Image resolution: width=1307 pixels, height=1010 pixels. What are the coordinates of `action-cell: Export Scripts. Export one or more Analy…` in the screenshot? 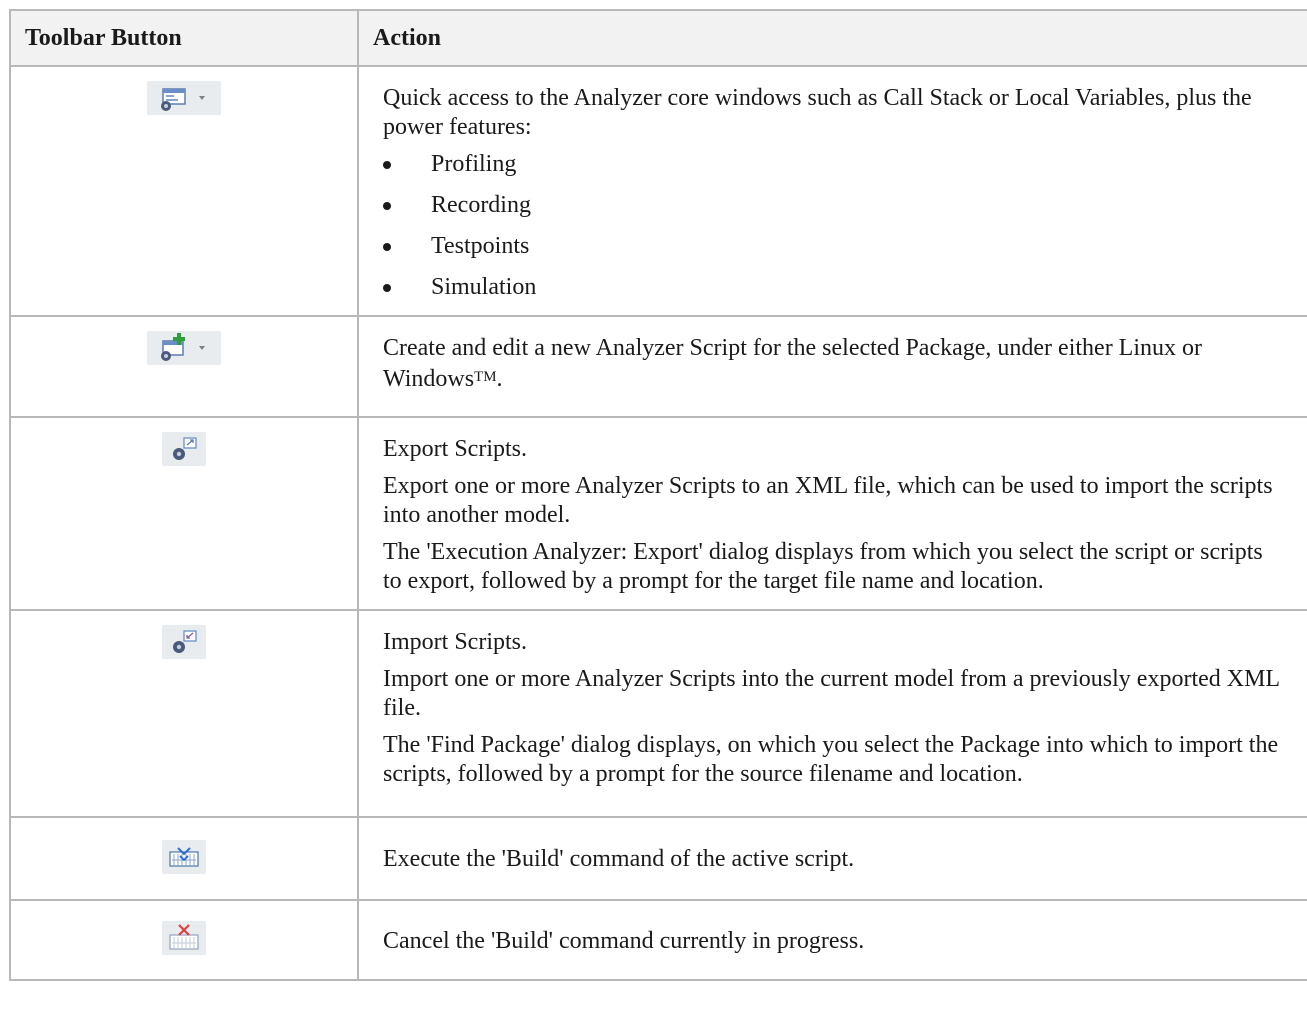 It's located at (832, 514).